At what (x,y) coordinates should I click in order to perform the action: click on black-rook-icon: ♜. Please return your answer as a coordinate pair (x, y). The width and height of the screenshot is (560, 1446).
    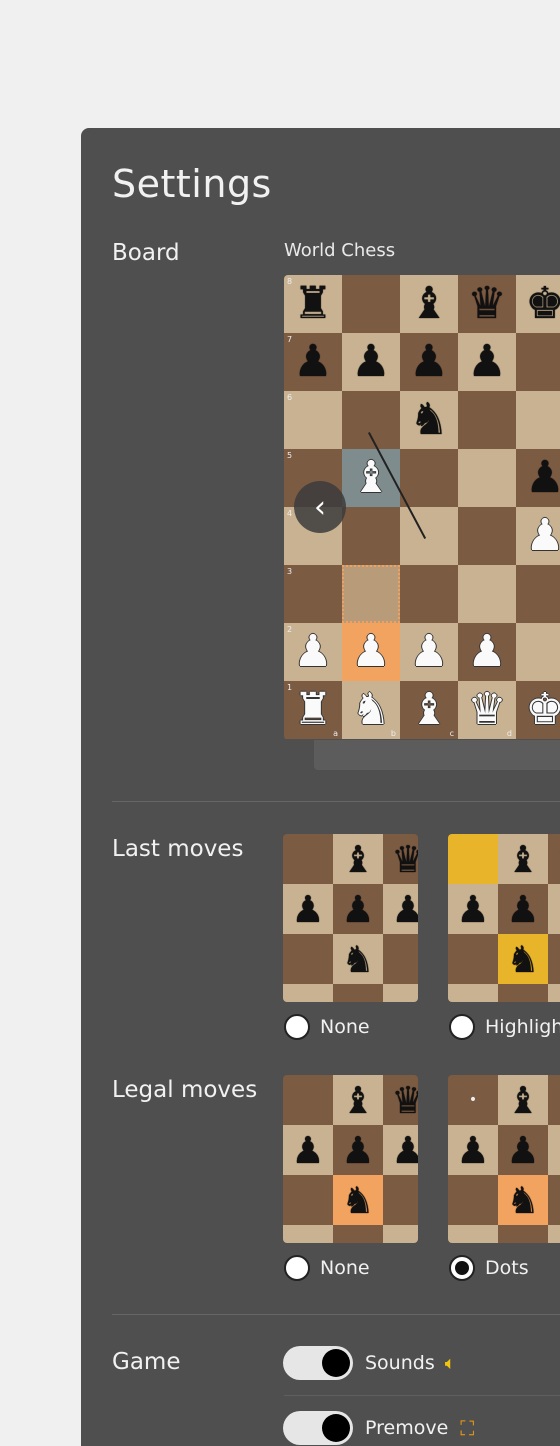
    Looking at the image, I should click on (313, 303).